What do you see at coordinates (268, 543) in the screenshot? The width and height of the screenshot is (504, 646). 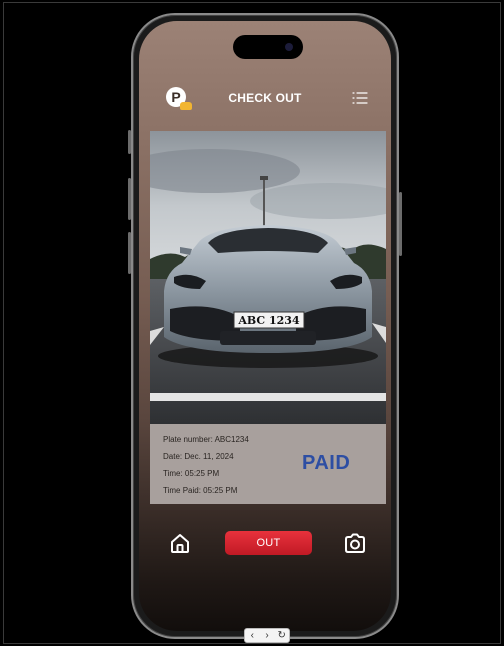 I see `out-button: OUT` at bounding box center [268, 543].